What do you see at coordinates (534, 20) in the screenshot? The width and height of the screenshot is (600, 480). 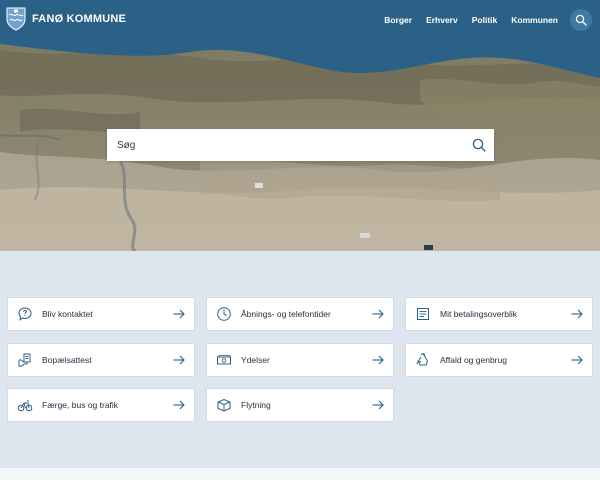 I see `nav-item-kommunen: Kommunen` at bounding box center [534, 20].